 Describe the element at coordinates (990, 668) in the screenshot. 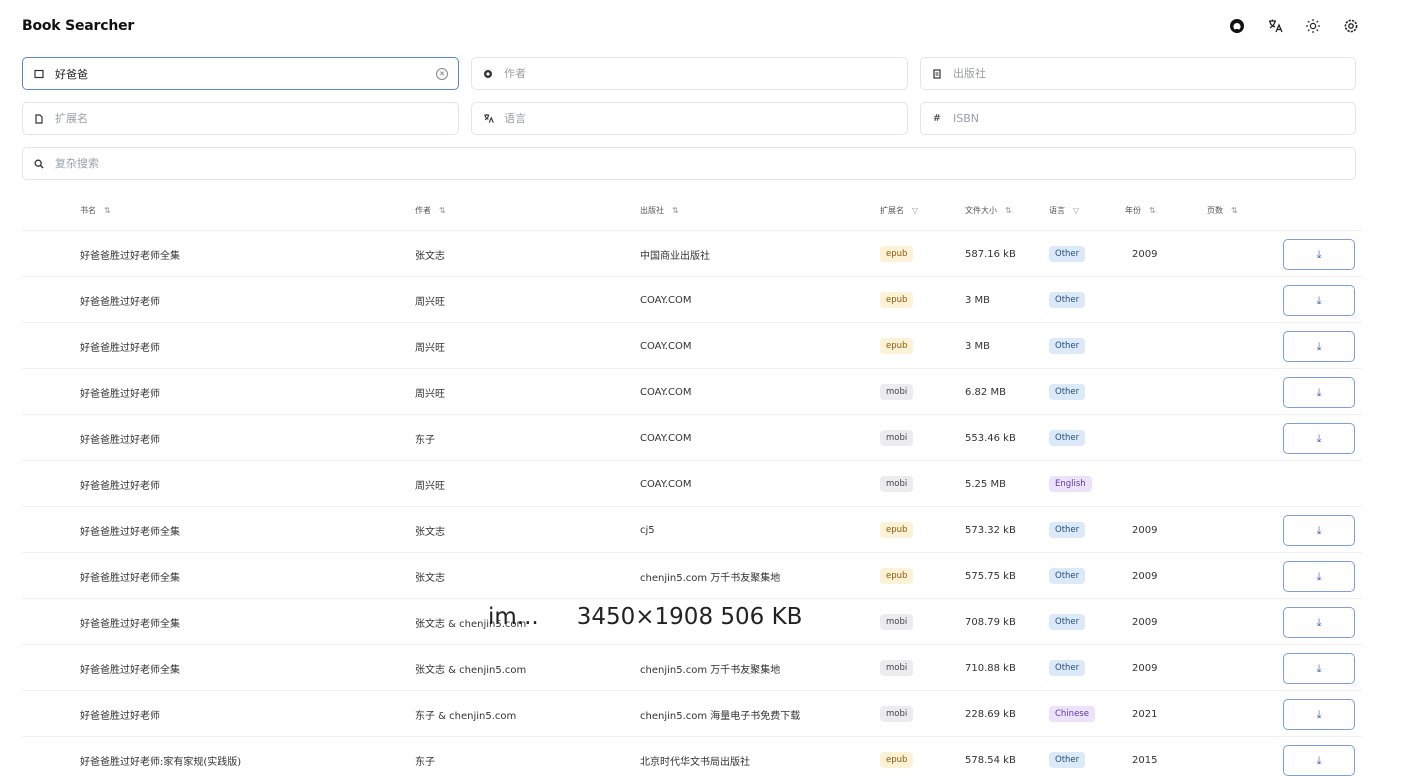

I see `cell-filesize: 710.88 kB` at that location.